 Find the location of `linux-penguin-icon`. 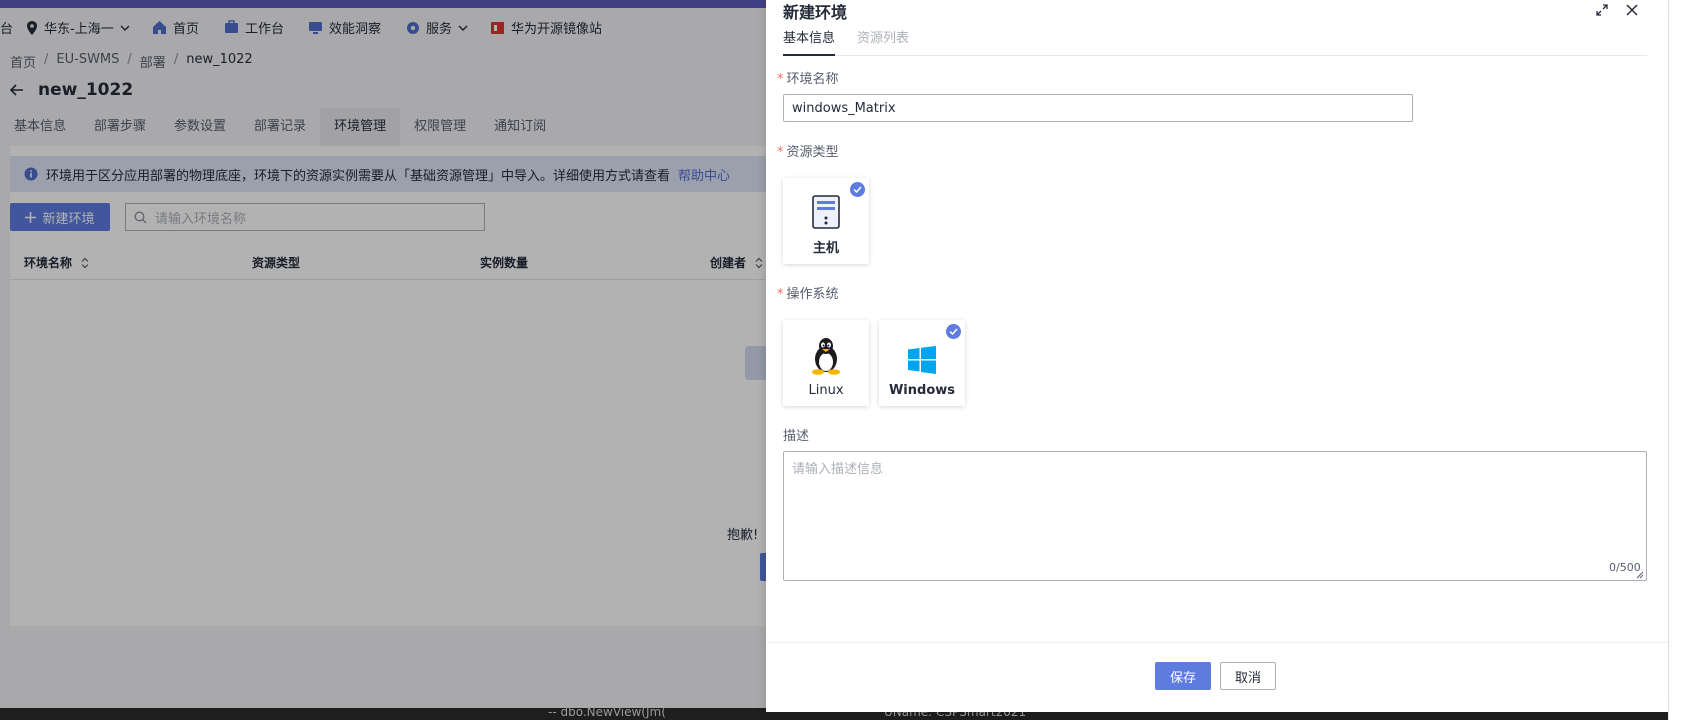

linux-penguin-icon is located at coordinates (826, 356).